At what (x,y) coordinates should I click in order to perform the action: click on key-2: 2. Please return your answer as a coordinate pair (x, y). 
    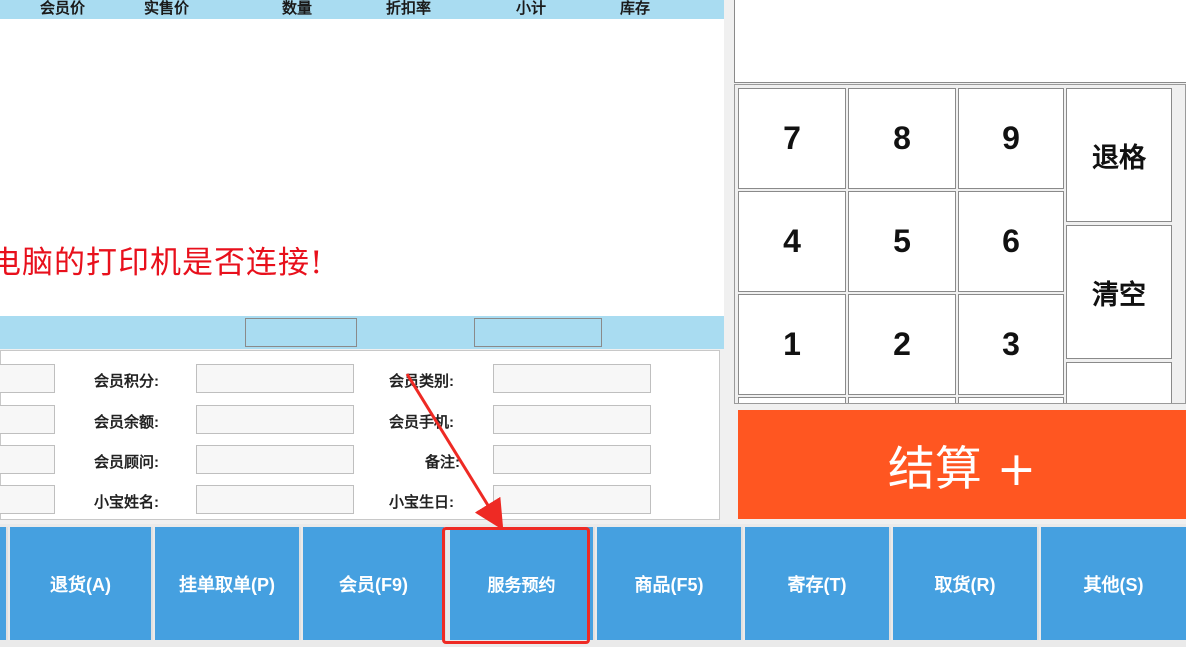
    Looking at the image, I should click on (902, 344).